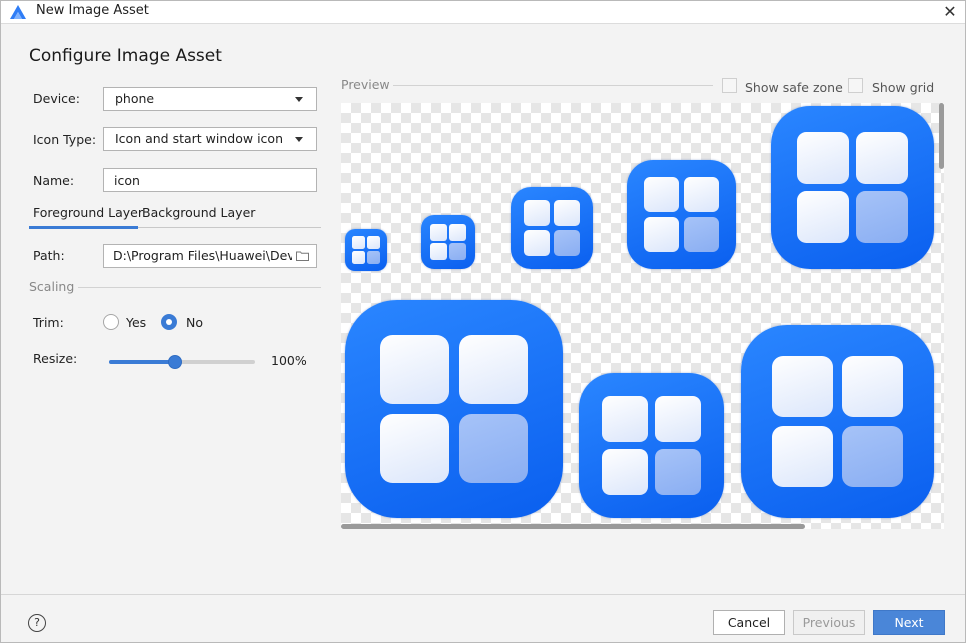 The image size is (966, 643). What do you see at coordinates (289, 360) in the screenshot?
I see `resize-value: 100%` at bounding box center [289, 360].